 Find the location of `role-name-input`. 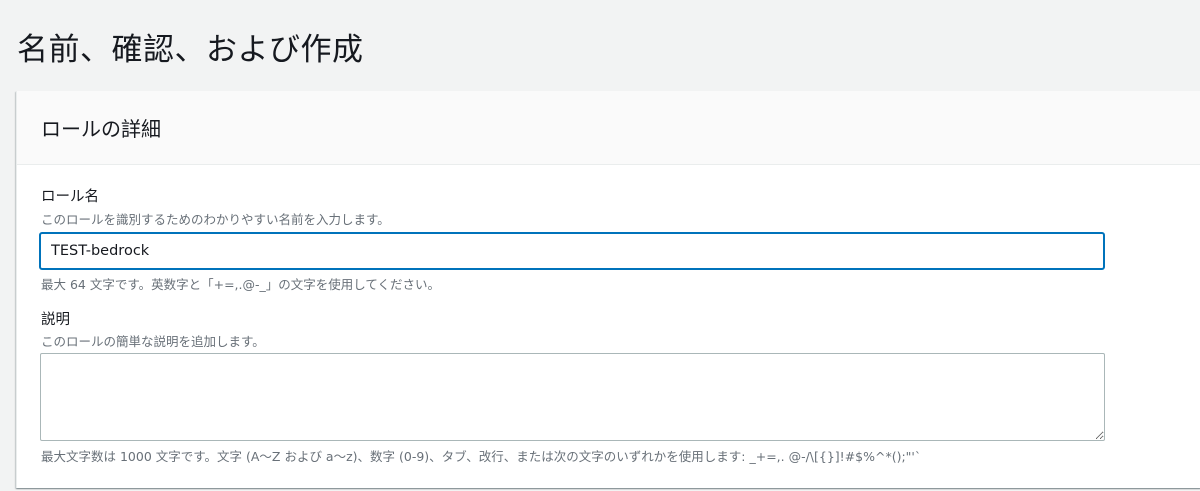

role-name-input is located at coordinates (572, 251).